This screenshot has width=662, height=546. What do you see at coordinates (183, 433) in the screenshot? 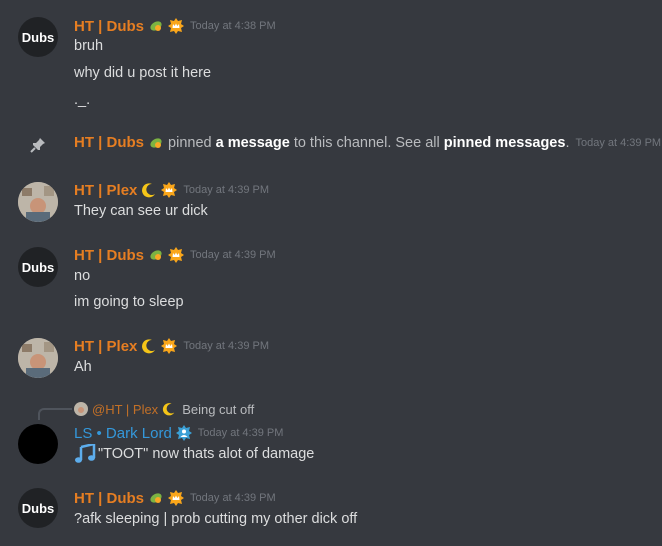
I see `staff-badge-icon` at bounding box center [183, 433].